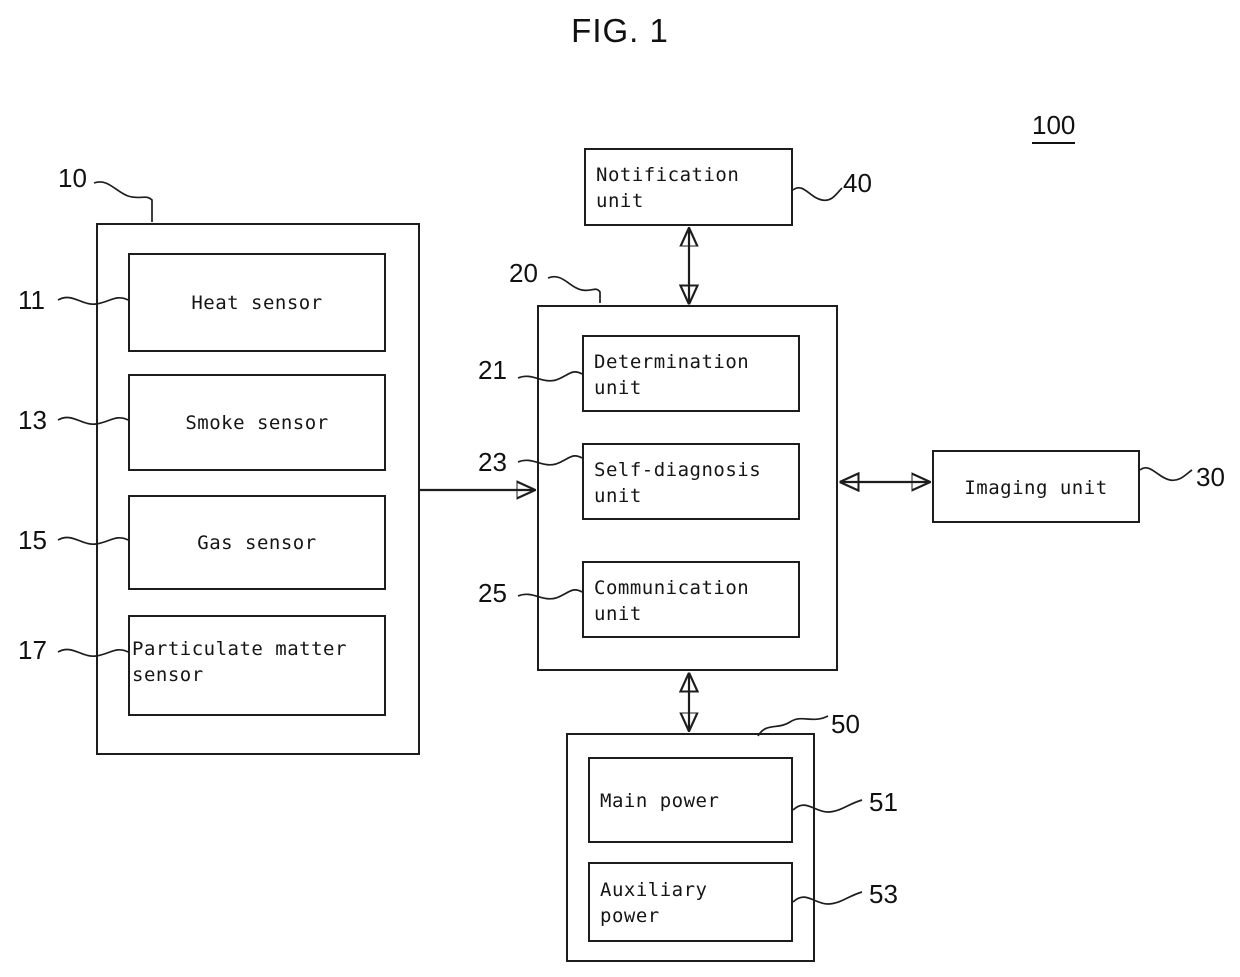  Describe the element at coordinates (845, 724) in the screenshot. I see `reference-50: 50` at that location.